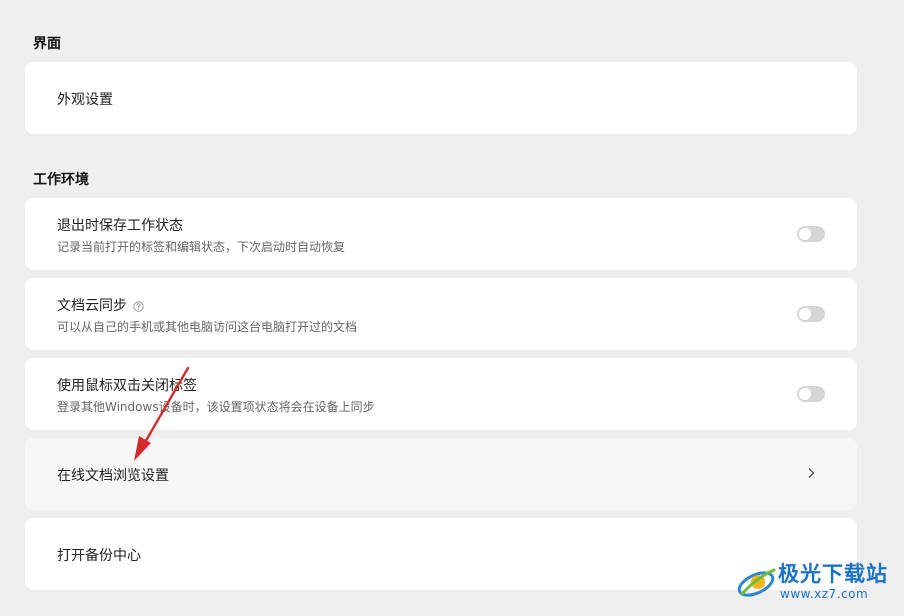 This screenshot has width=904, height=616. I want to click on save-work-state-desc: 记录当前打开的标签和编辑状态，下次启动时自动恢复, so click(201, 247).